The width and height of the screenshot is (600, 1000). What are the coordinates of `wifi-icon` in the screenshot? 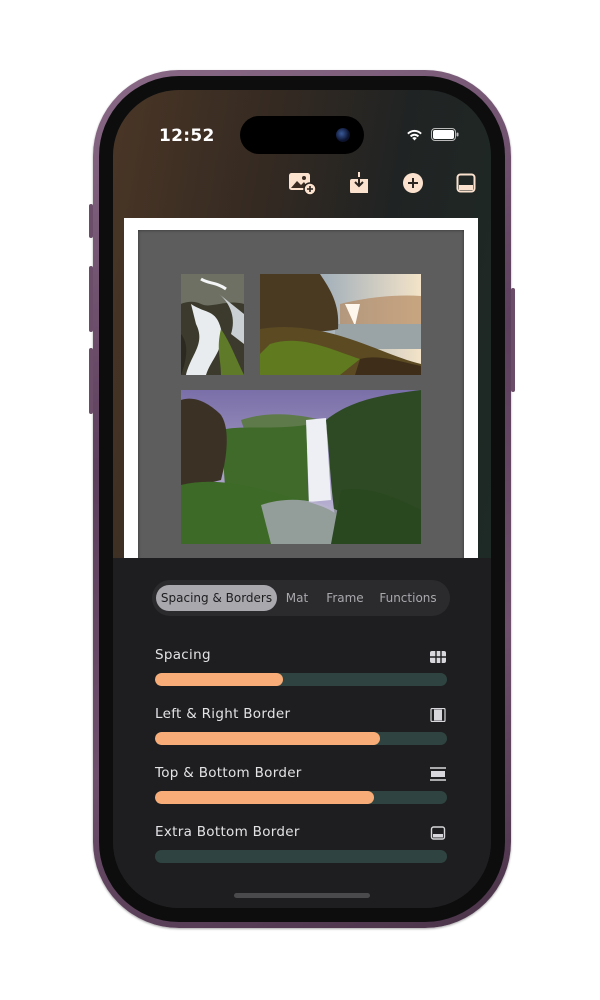 It's located at (414, 135).